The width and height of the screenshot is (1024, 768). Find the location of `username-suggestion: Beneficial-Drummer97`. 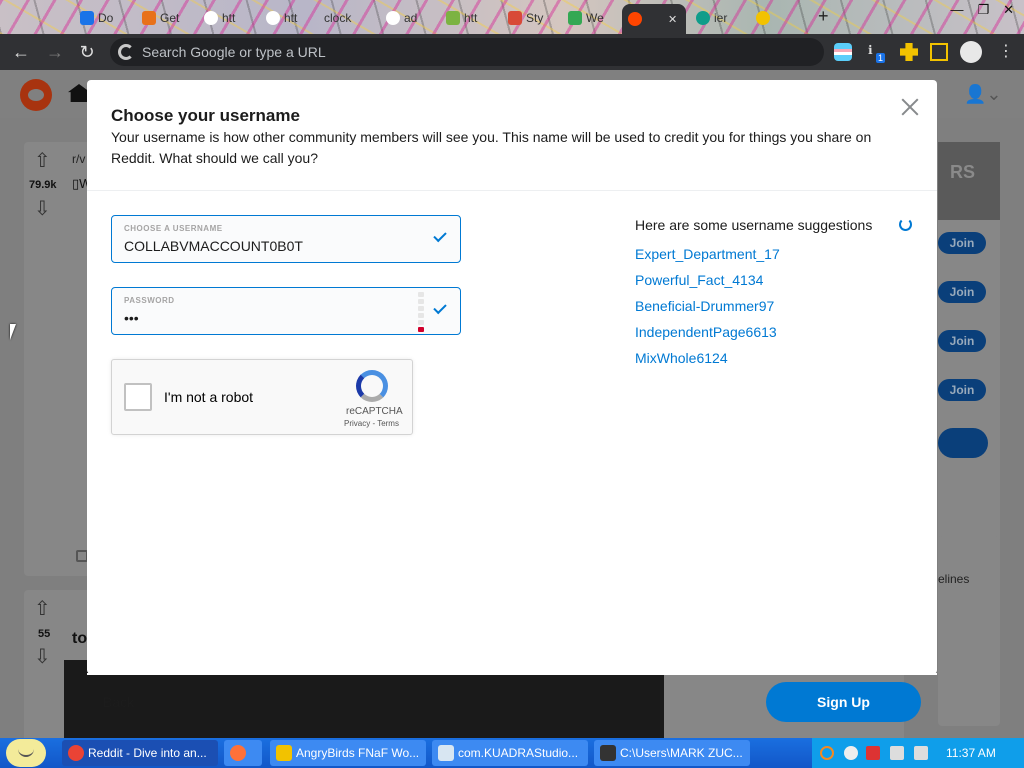

username-suggestion: Beneficial-Drummer97 is located at coordinates (704, 306).